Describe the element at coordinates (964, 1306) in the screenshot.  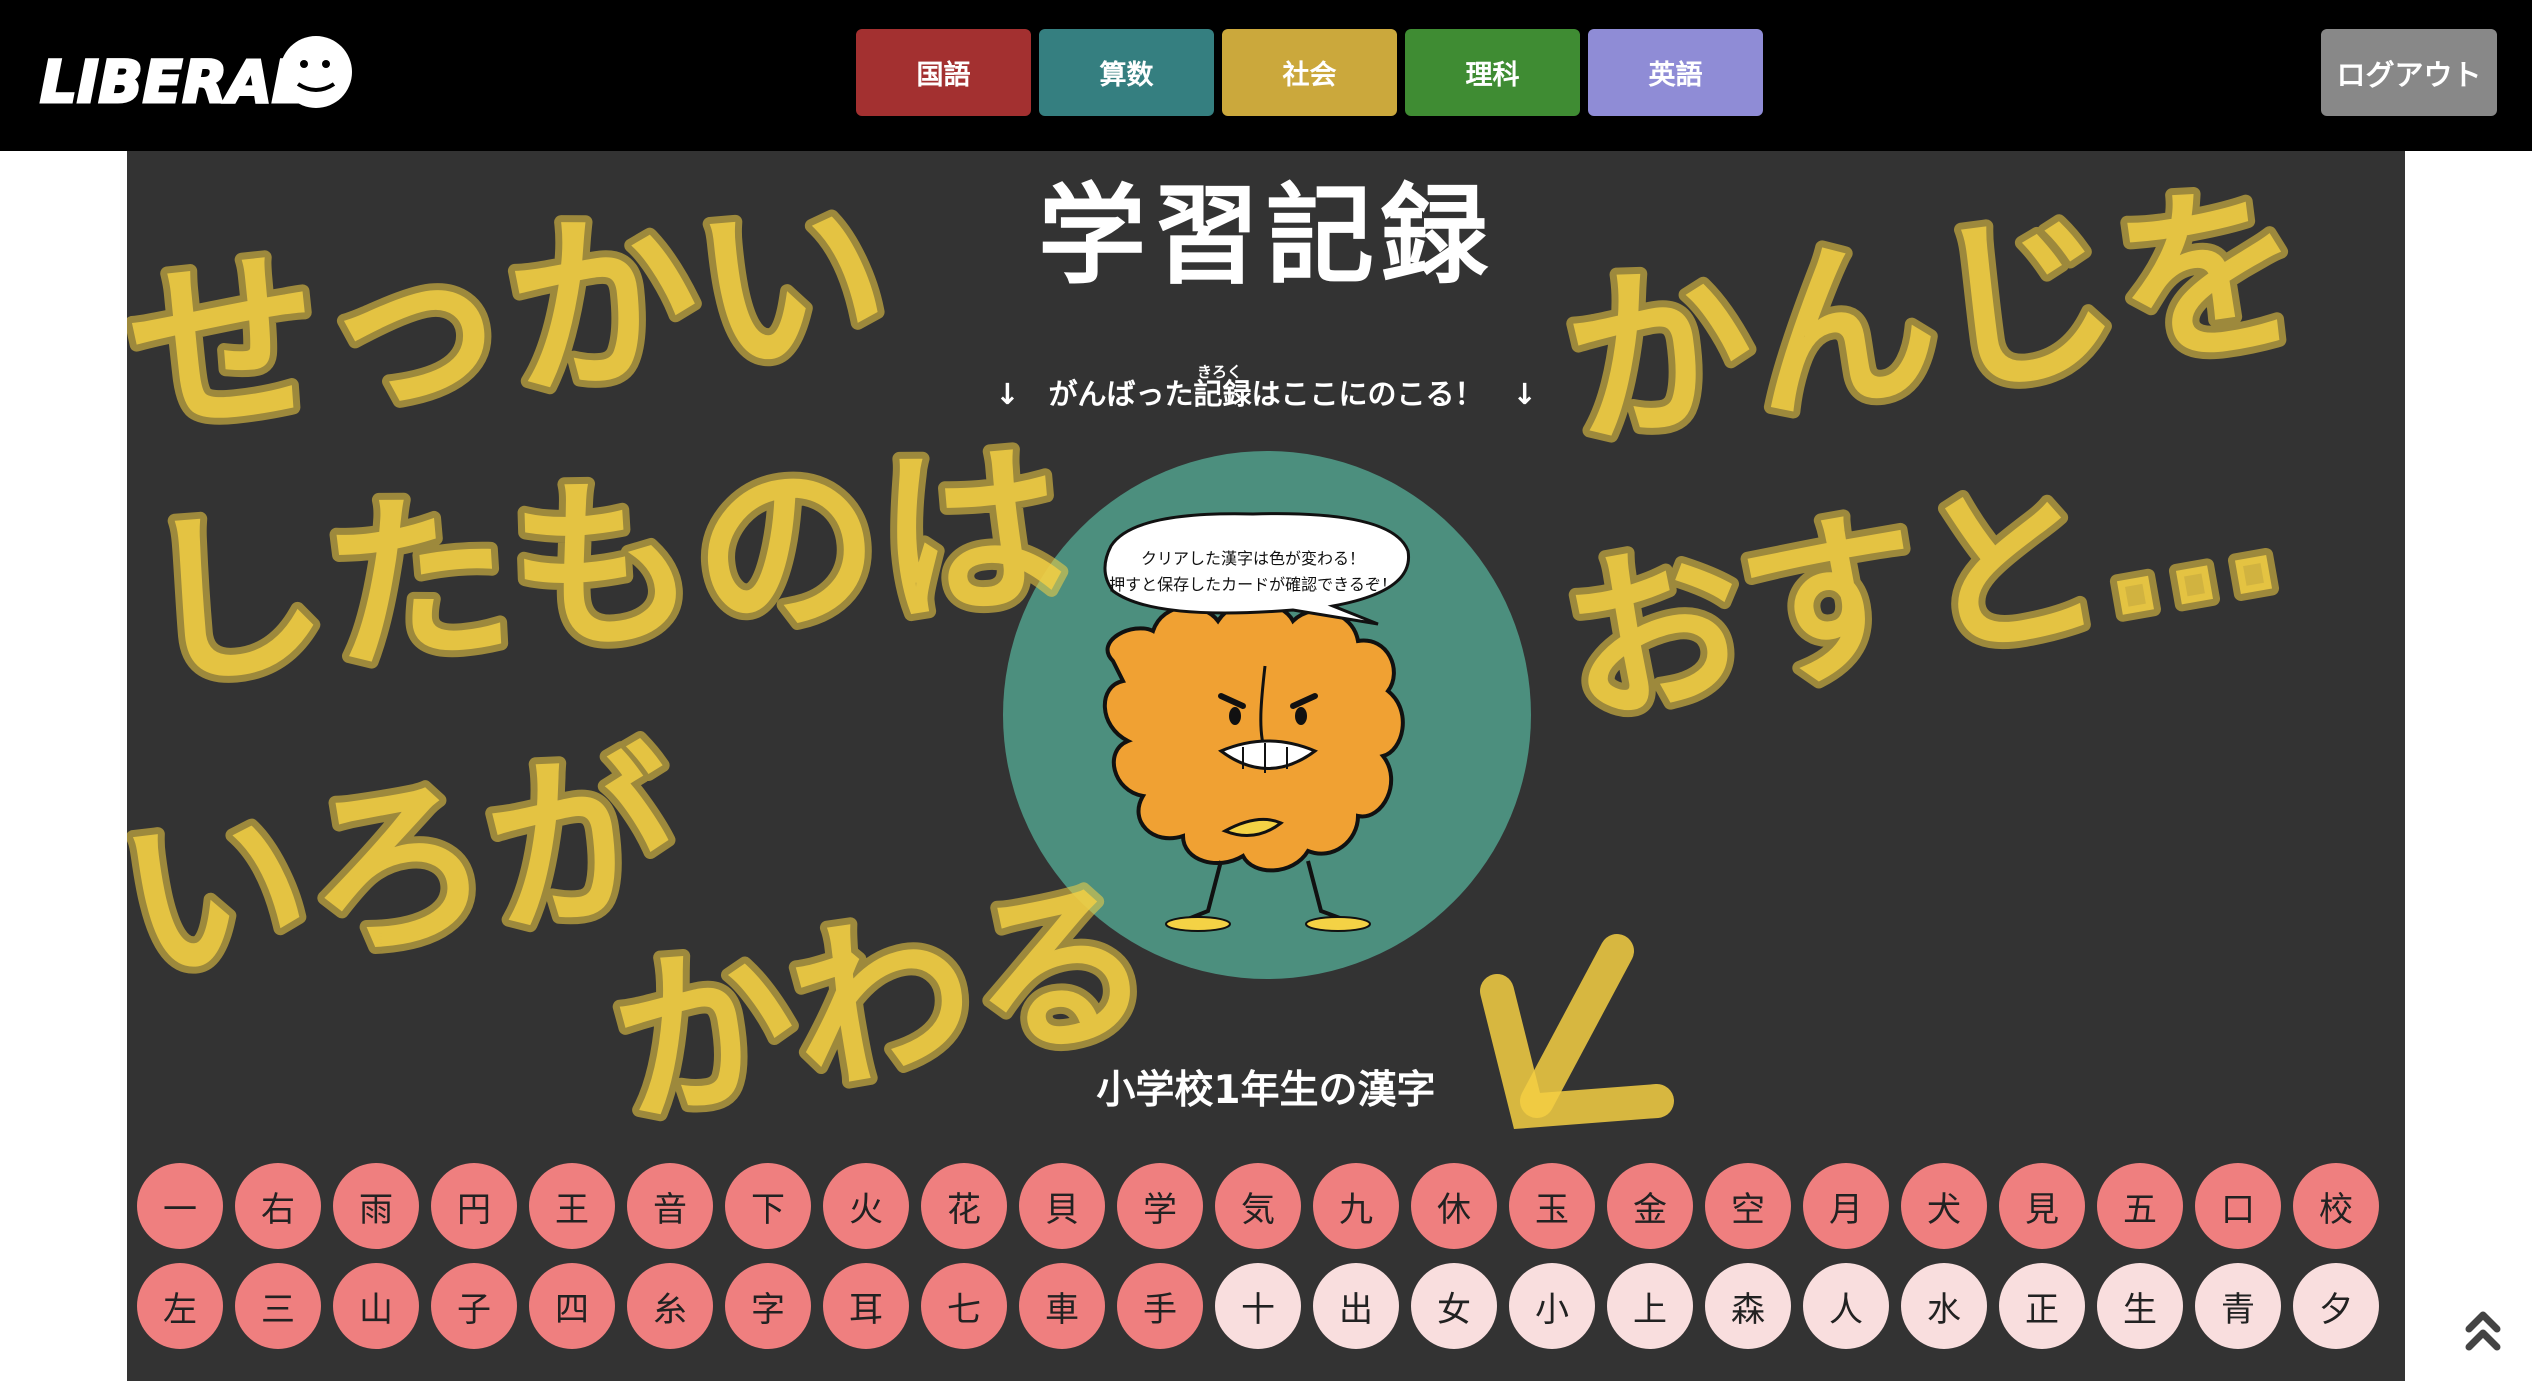
I see `kanji-button: 七` at that location.